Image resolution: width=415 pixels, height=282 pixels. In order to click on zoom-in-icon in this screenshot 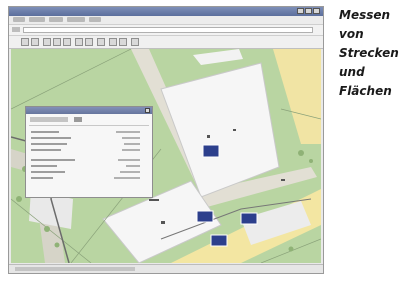, I will do `click(47, 42)`.